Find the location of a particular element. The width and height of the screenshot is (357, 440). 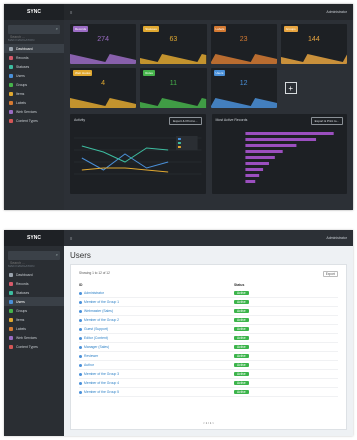

pagination: < 1 / 1 > is located at coordinates (208, 423).